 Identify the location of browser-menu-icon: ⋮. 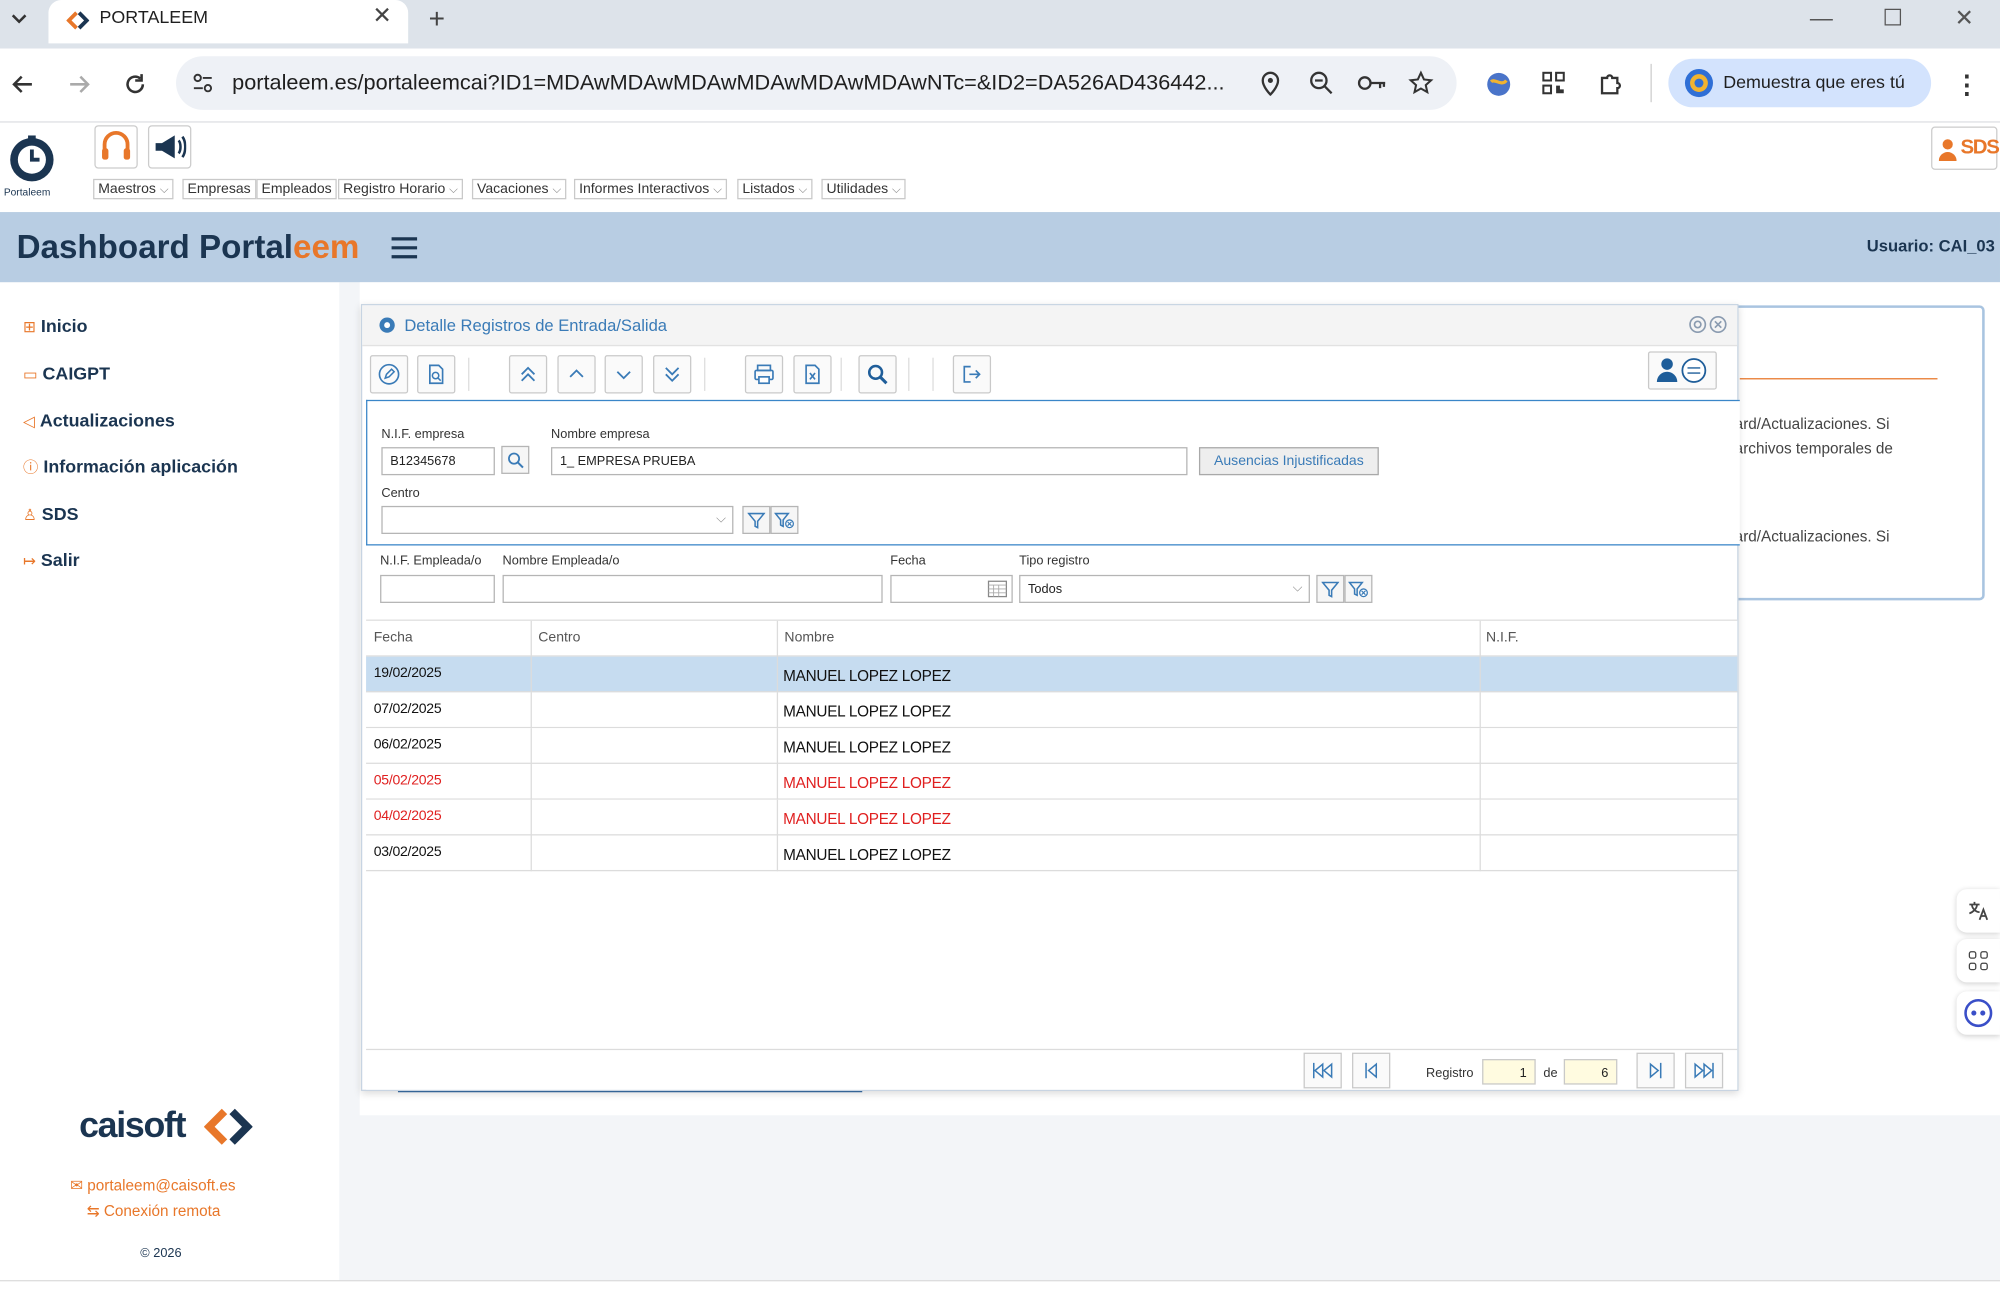
(1967, 85).